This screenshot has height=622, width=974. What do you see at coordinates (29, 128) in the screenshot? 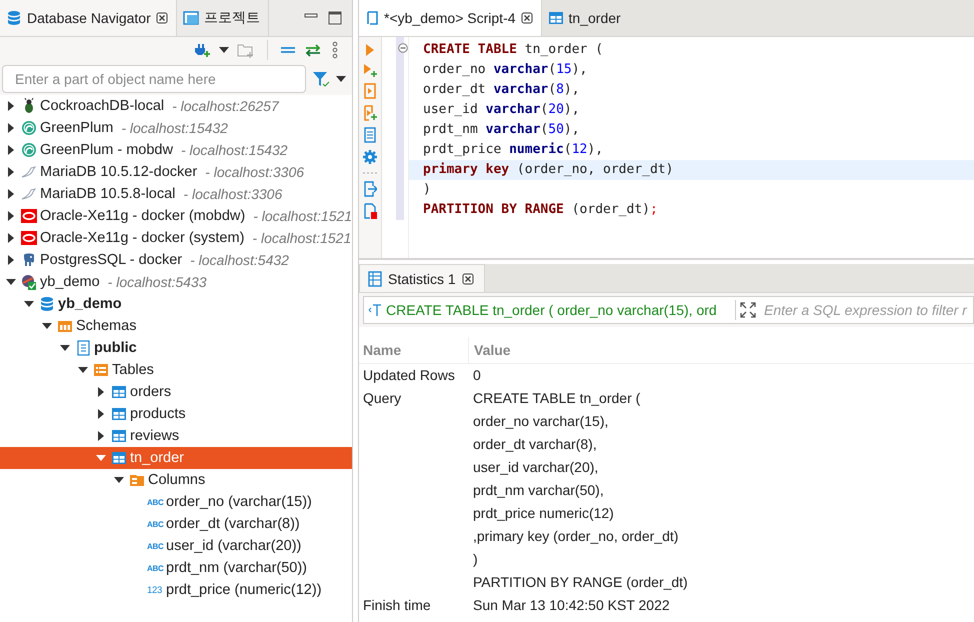
I see `spiral-circle-icon` at bounding box center [29, 128].